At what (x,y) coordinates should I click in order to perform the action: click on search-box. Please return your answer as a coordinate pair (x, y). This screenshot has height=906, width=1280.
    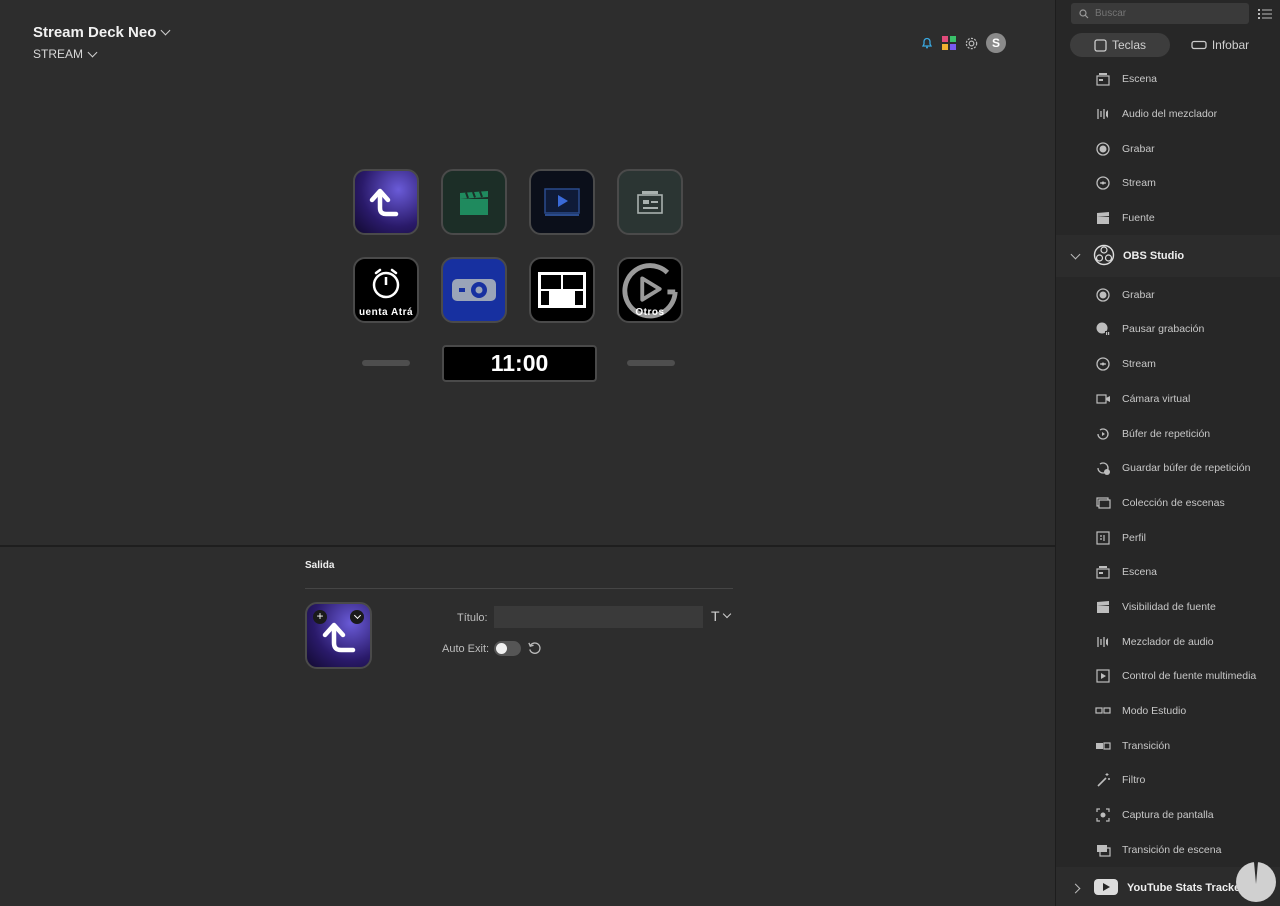
    Looking at the image, I should click on (1160, 13).